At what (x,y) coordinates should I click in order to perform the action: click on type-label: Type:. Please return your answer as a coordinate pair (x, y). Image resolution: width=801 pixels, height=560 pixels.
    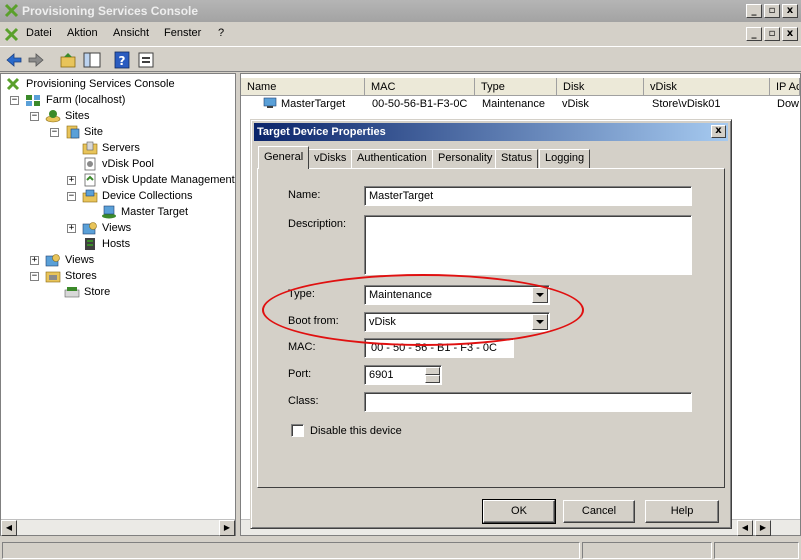
    Looking at the image, I should click on (301, 294).